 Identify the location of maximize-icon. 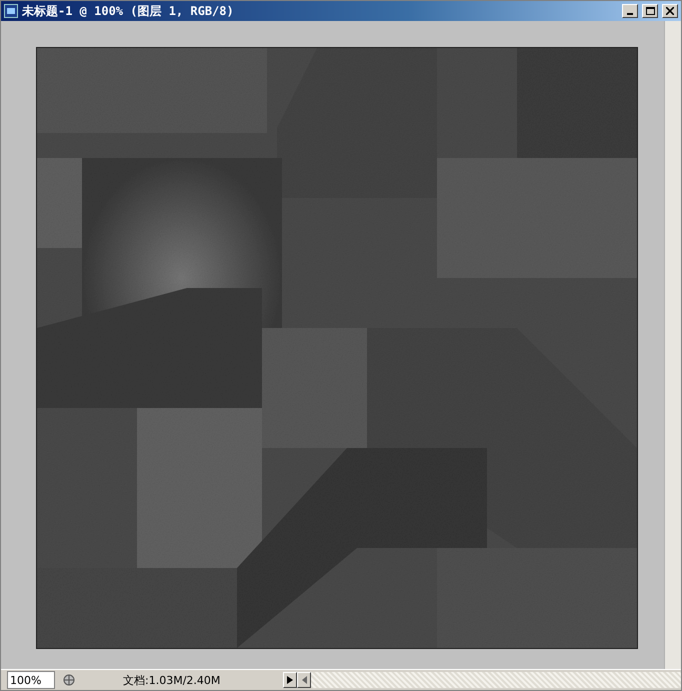
(650, 11).